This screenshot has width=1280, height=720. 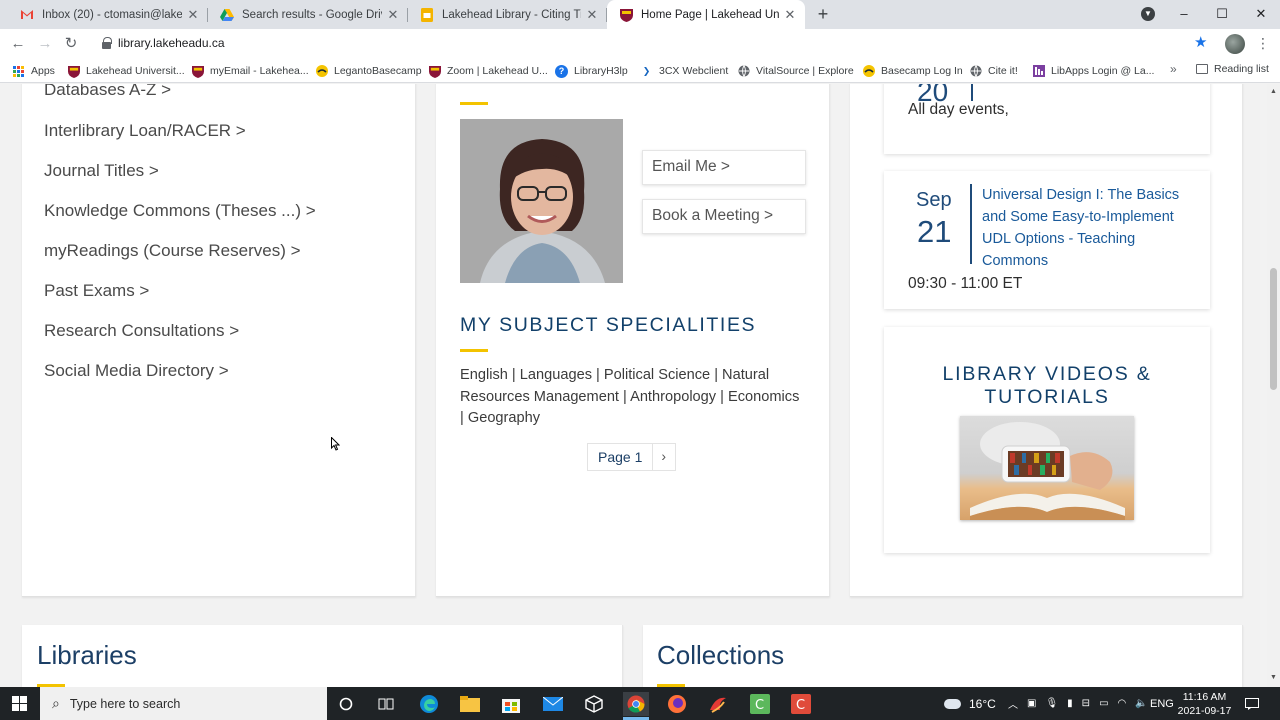 What do you see at coordinates (180, 211) in the screenshot?
I see `link-knowledge-commons: Knowledge Commons (Theses ...) >` at bounding box center [180, 211].